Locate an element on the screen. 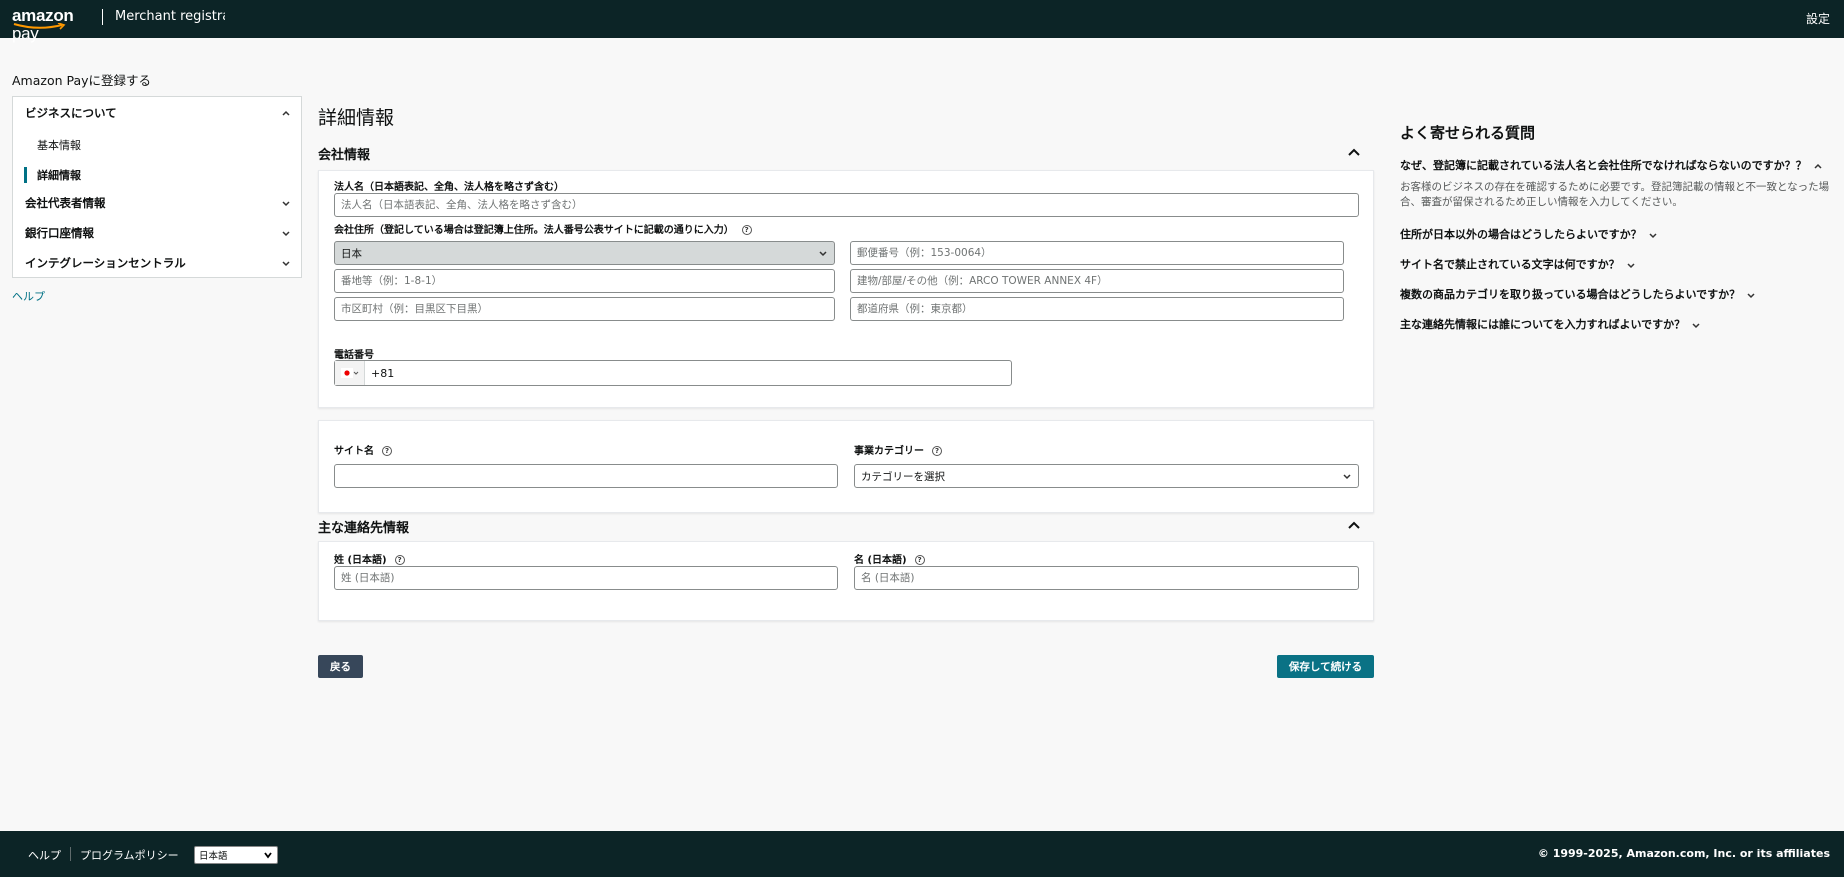 This screenshot has width=1844, height=877. footer-divider is located at coordinates (70, 854).